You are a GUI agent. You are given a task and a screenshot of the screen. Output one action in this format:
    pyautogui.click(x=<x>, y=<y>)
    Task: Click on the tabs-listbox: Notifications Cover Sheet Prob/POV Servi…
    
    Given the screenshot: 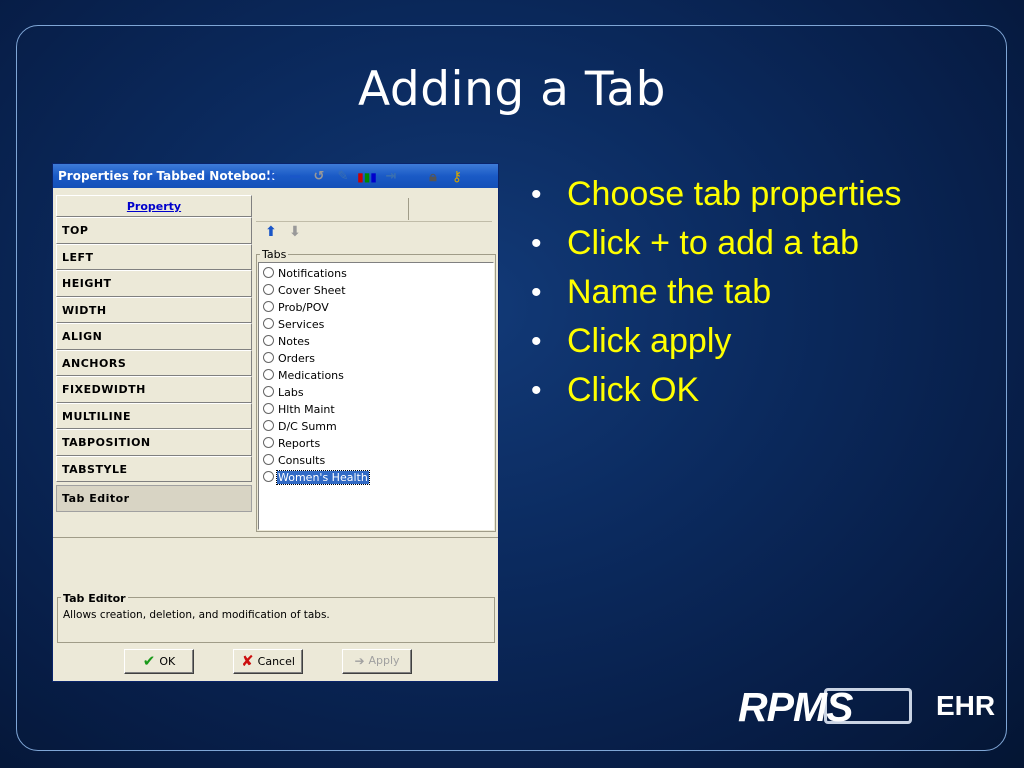 What is the action you would take?
    pyautogui.click(x=376, y=396)
    